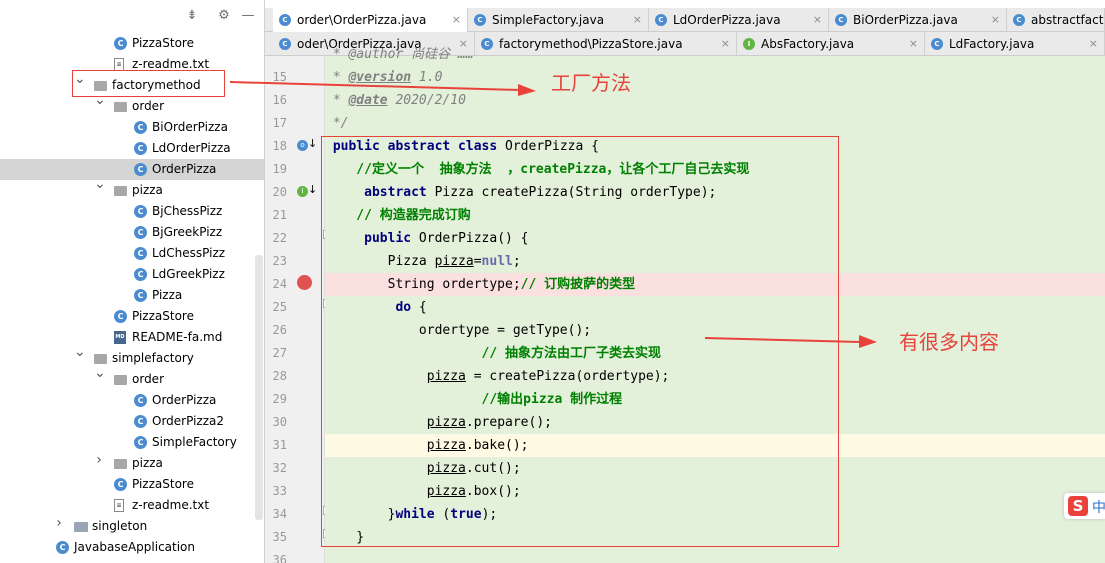 The image size is (1105, 563). Describe the element at coordinates (184, 169) in the screenshot. I see `tree-item-label: OrderPizza` at that location.